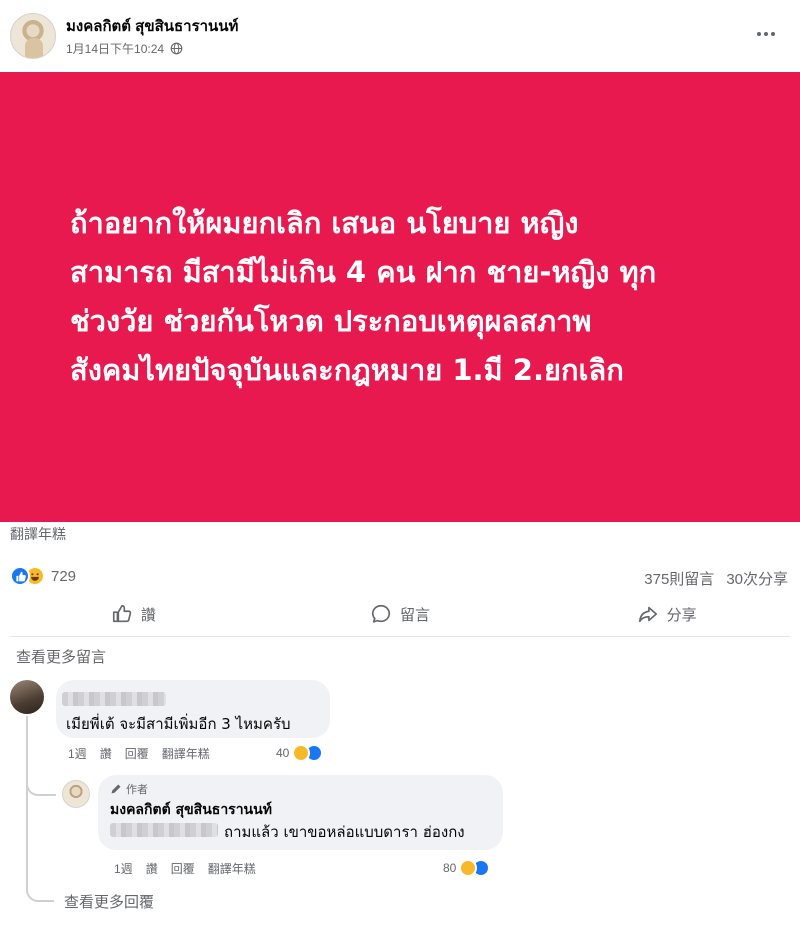 The image size is (800, 925). I want to click on commenter-avatar, so click(27, 697).